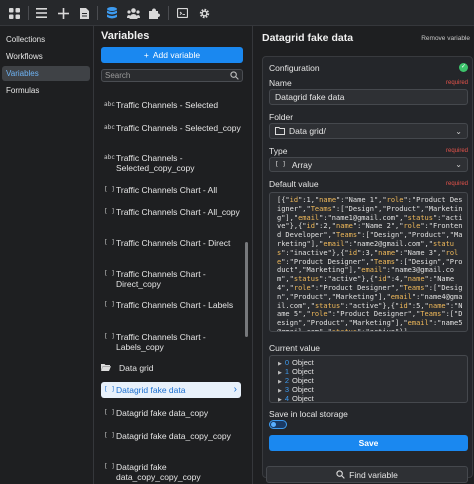 The height and width of the screenshot is (484, 474). Describe the element at coordinates (235, 389) in the screenshot. I see `chevron-right-icon: ›` at that location.